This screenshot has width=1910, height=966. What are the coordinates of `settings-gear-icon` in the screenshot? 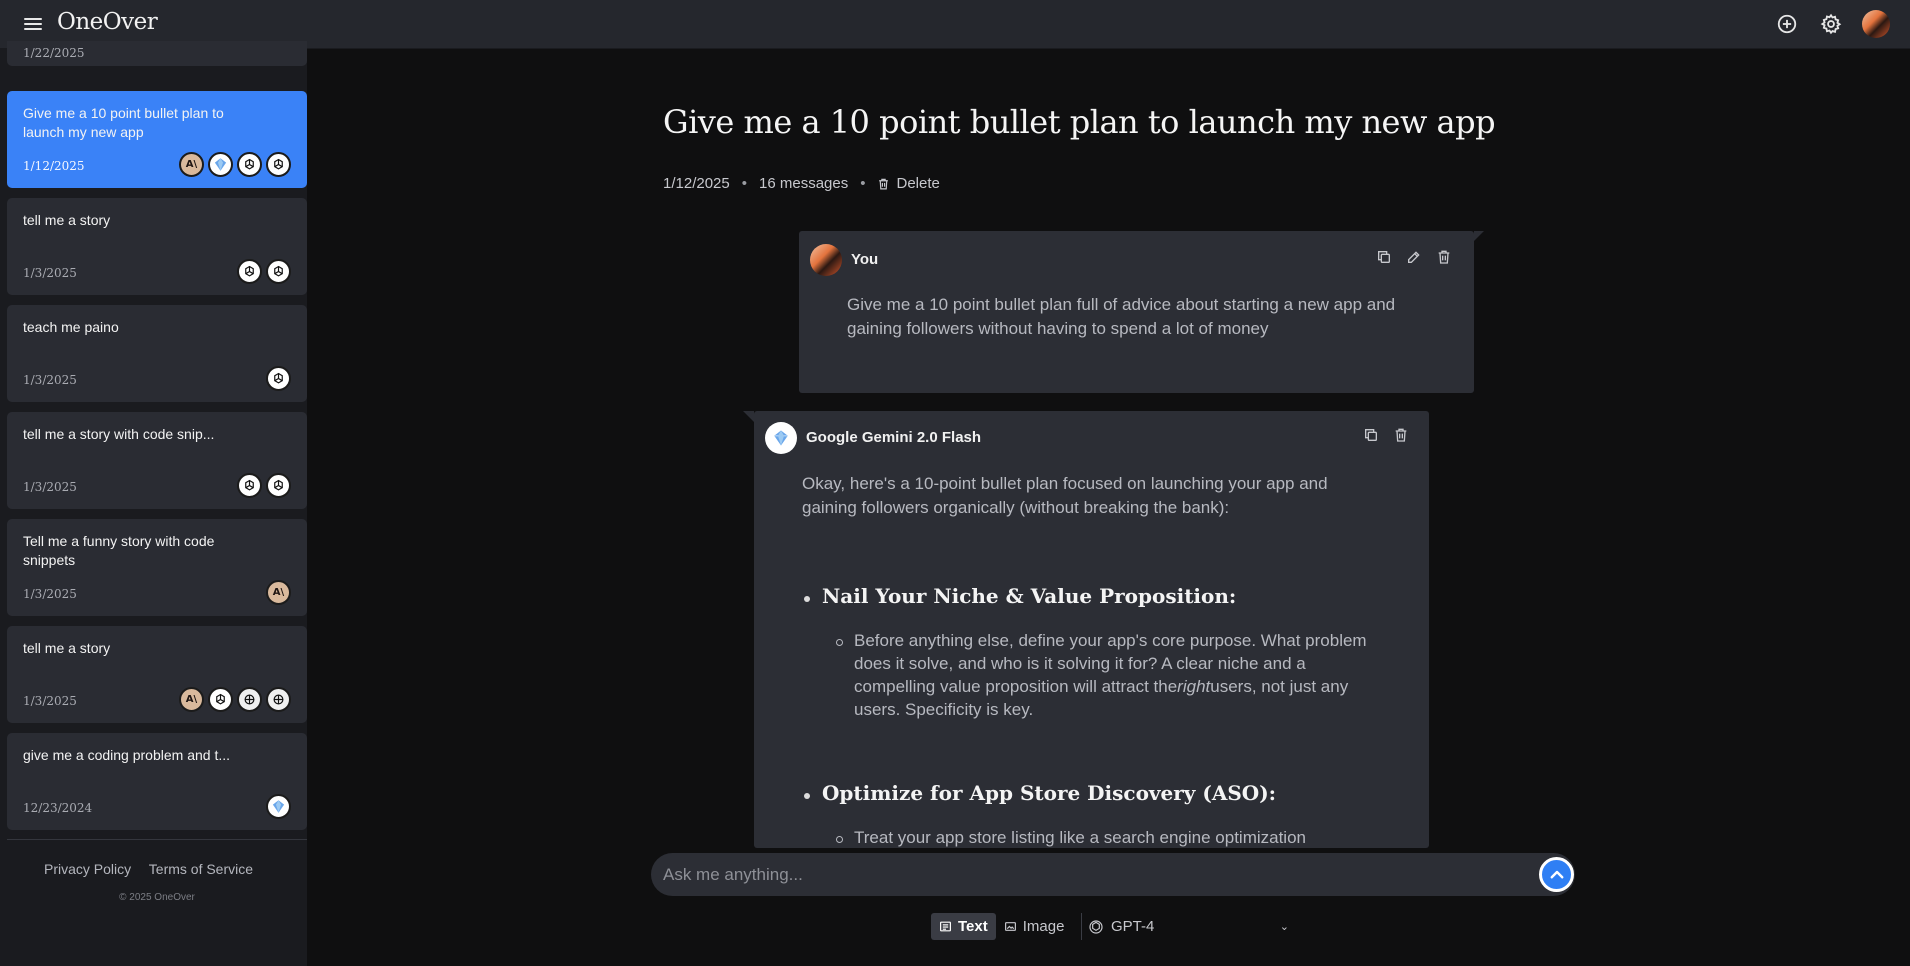 It's located at (1831, 24).